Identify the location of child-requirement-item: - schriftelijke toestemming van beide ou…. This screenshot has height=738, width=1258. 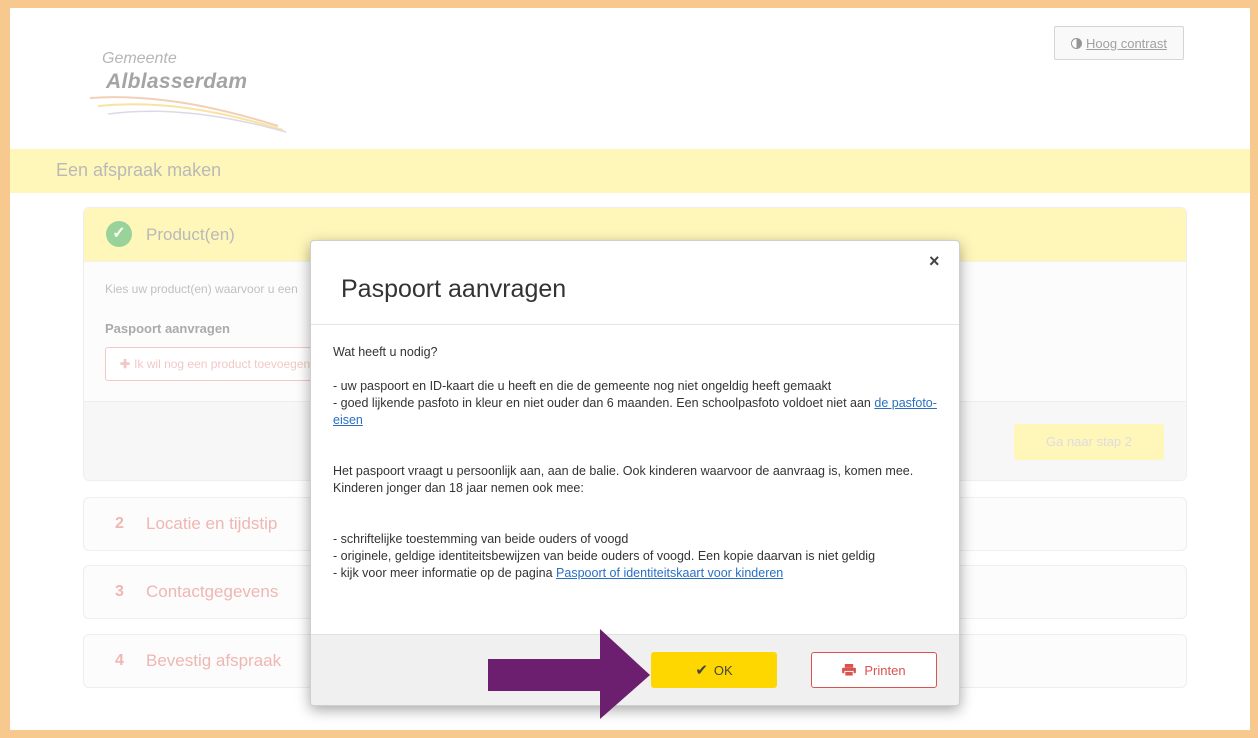
(481, 539).